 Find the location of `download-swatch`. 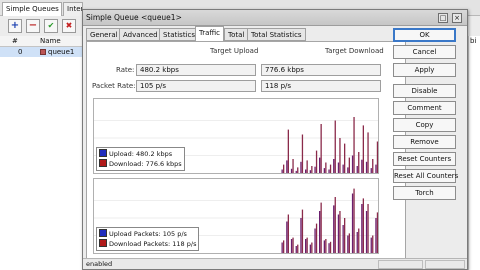

download-swatch is located at coordinates (103, 163).